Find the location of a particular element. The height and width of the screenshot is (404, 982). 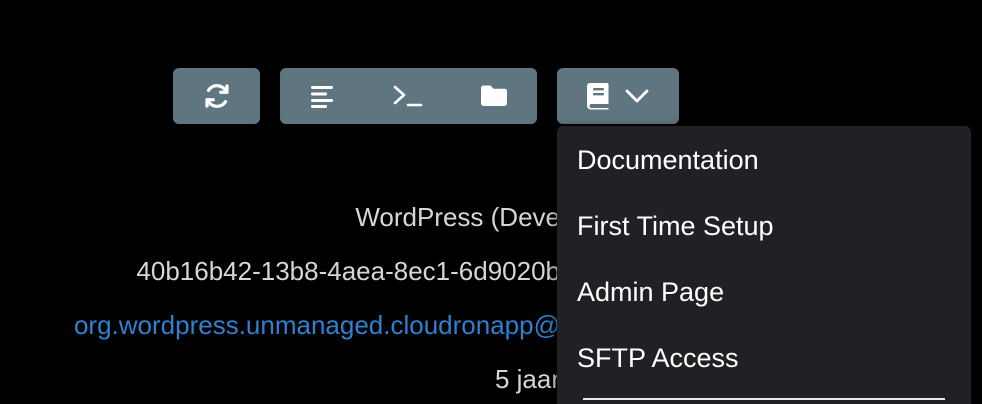

book-icon is located at coordinates (598, 96).